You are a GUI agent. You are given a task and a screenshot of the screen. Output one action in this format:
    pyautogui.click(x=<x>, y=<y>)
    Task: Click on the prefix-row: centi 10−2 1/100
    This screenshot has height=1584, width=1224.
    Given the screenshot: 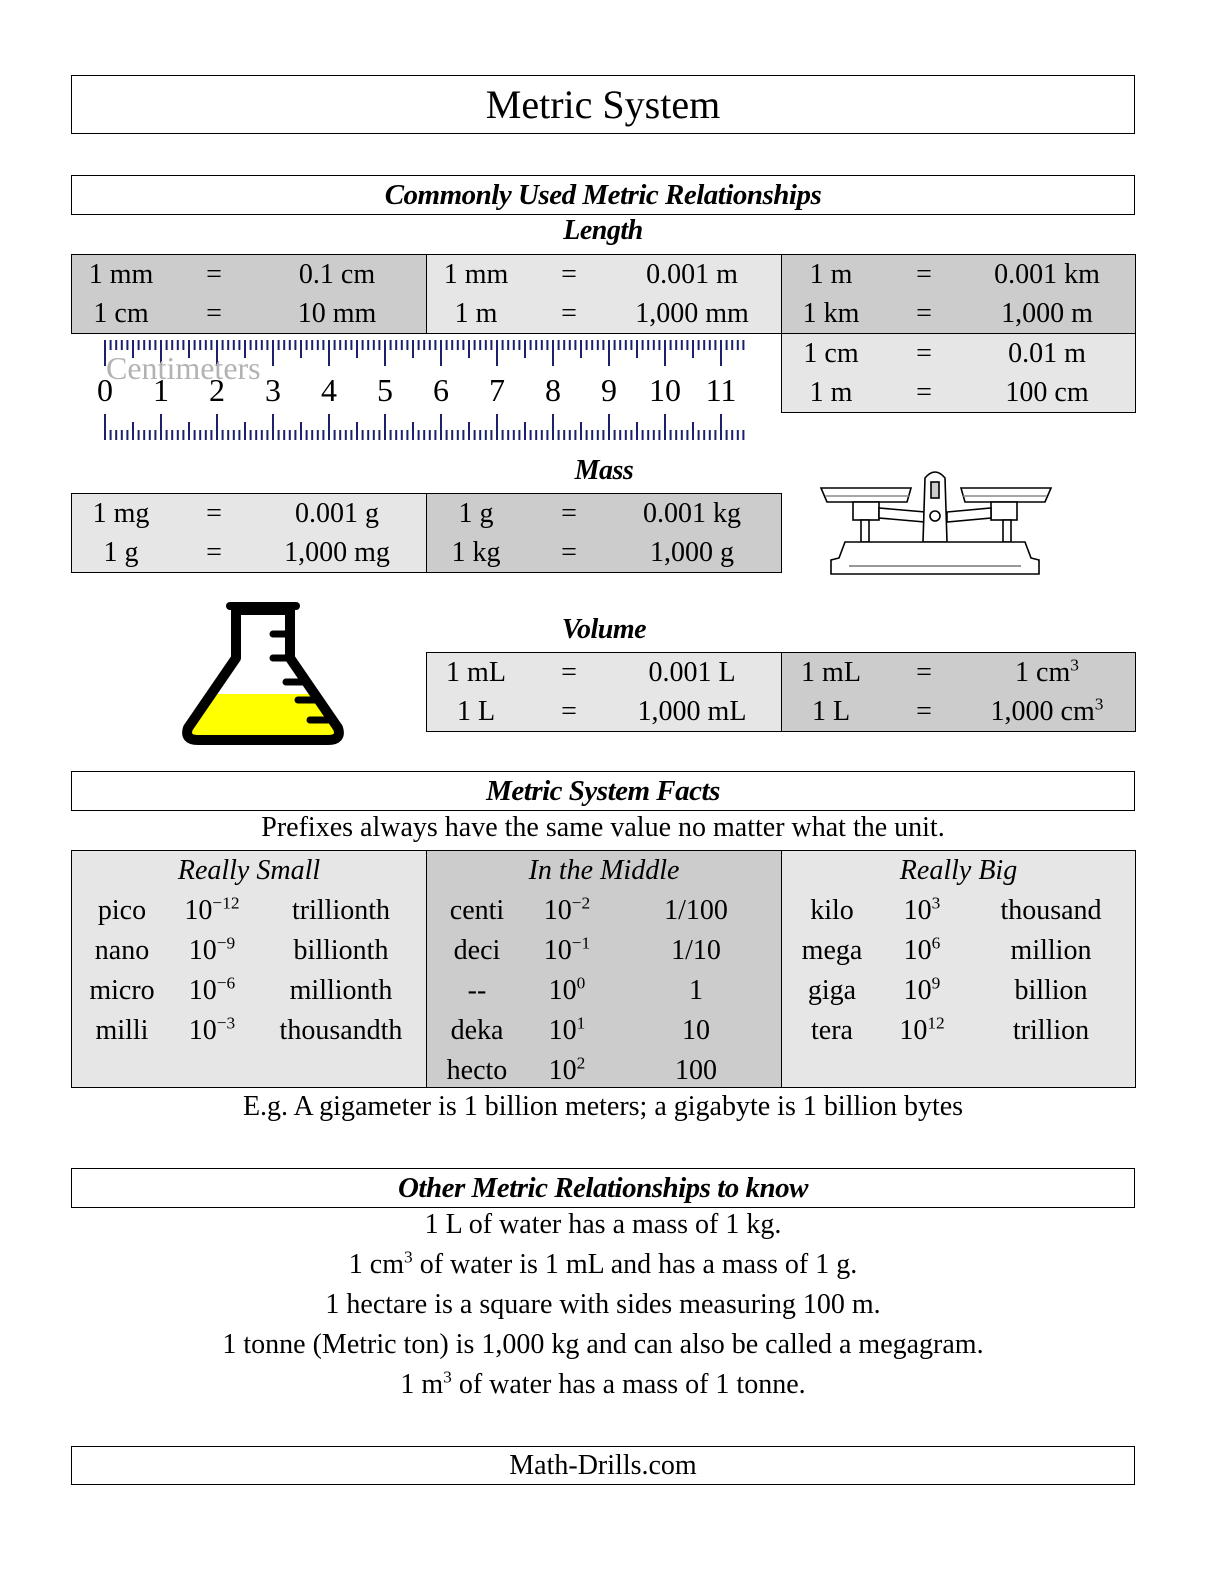 What is the action you would take?
    pyautogui.click(x=604, y=911)
    